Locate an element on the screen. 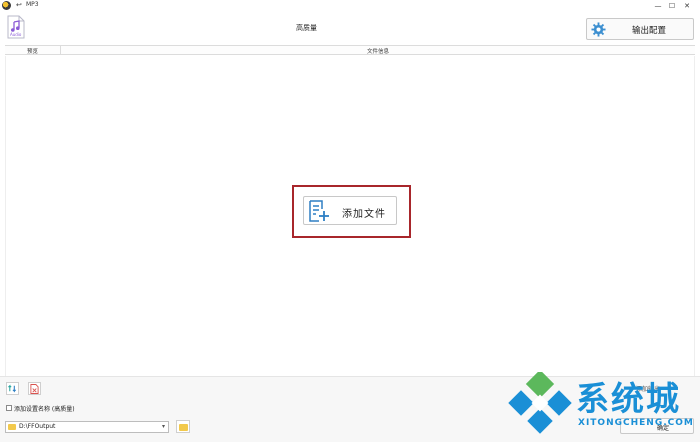 This screenshot has height=442, width=700. output-config-label: 输出配置 is located at coordinates (649, 31).